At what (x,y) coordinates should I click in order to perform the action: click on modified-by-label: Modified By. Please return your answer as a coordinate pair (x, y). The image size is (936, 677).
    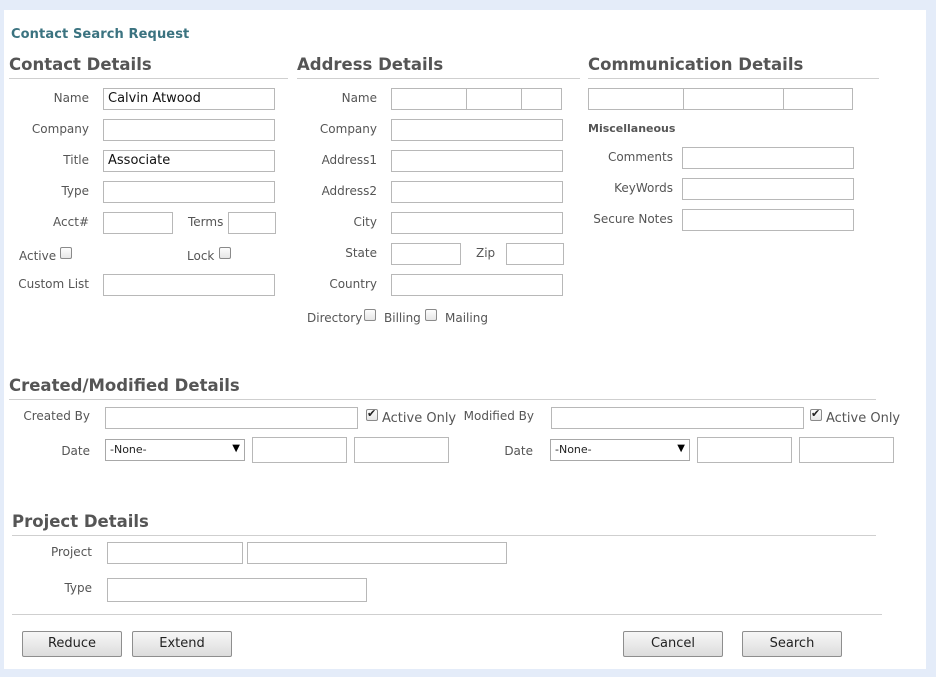
    Looking at the image, I should click on (498, 416).